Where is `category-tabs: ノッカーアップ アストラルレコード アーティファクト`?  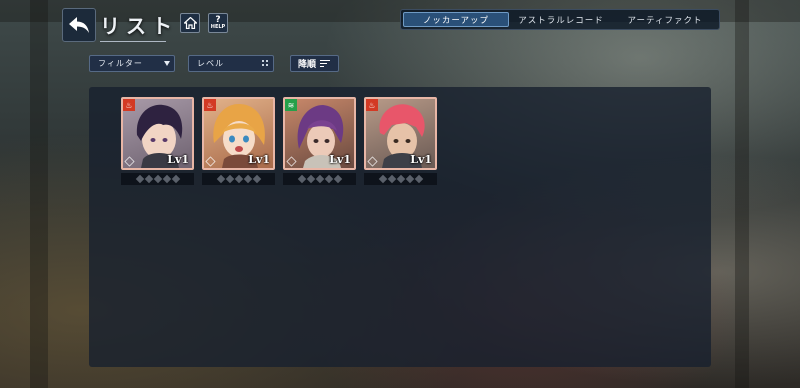 category-tabs: ノッカーアップ アストラルレコード アーティファクト is located at coordinates (560, 19).